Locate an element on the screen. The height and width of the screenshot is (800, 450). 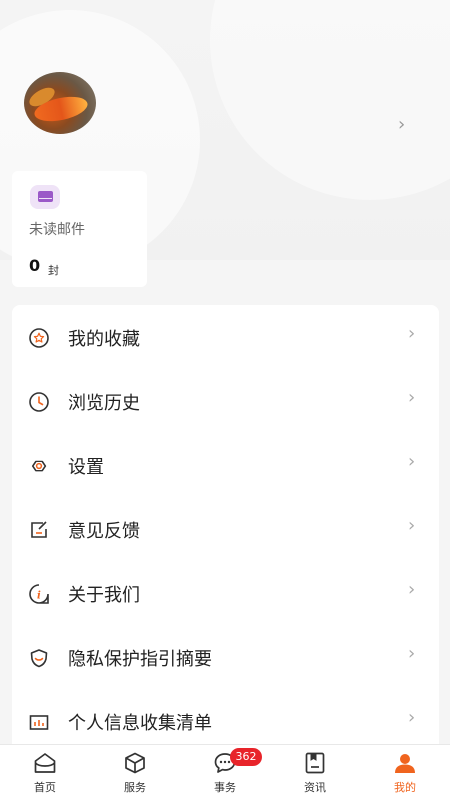
tab-mine: 我的 is located at coordinates (405, 772).